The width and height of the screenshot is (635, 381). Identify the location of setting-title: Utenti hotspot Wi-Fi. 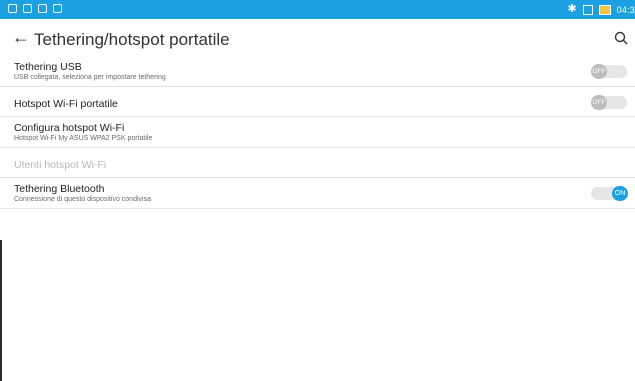
(60, 165).